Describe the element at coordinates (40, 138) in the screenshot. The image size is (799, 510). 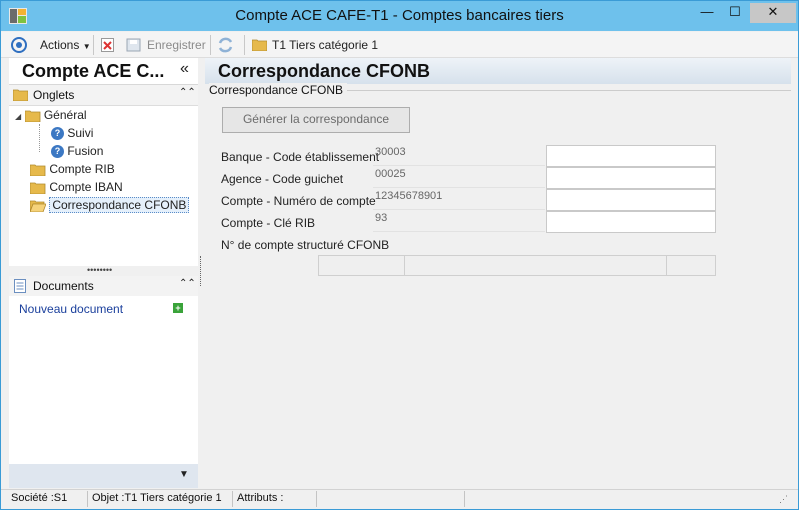
I see `tree-guide-line` at that location.